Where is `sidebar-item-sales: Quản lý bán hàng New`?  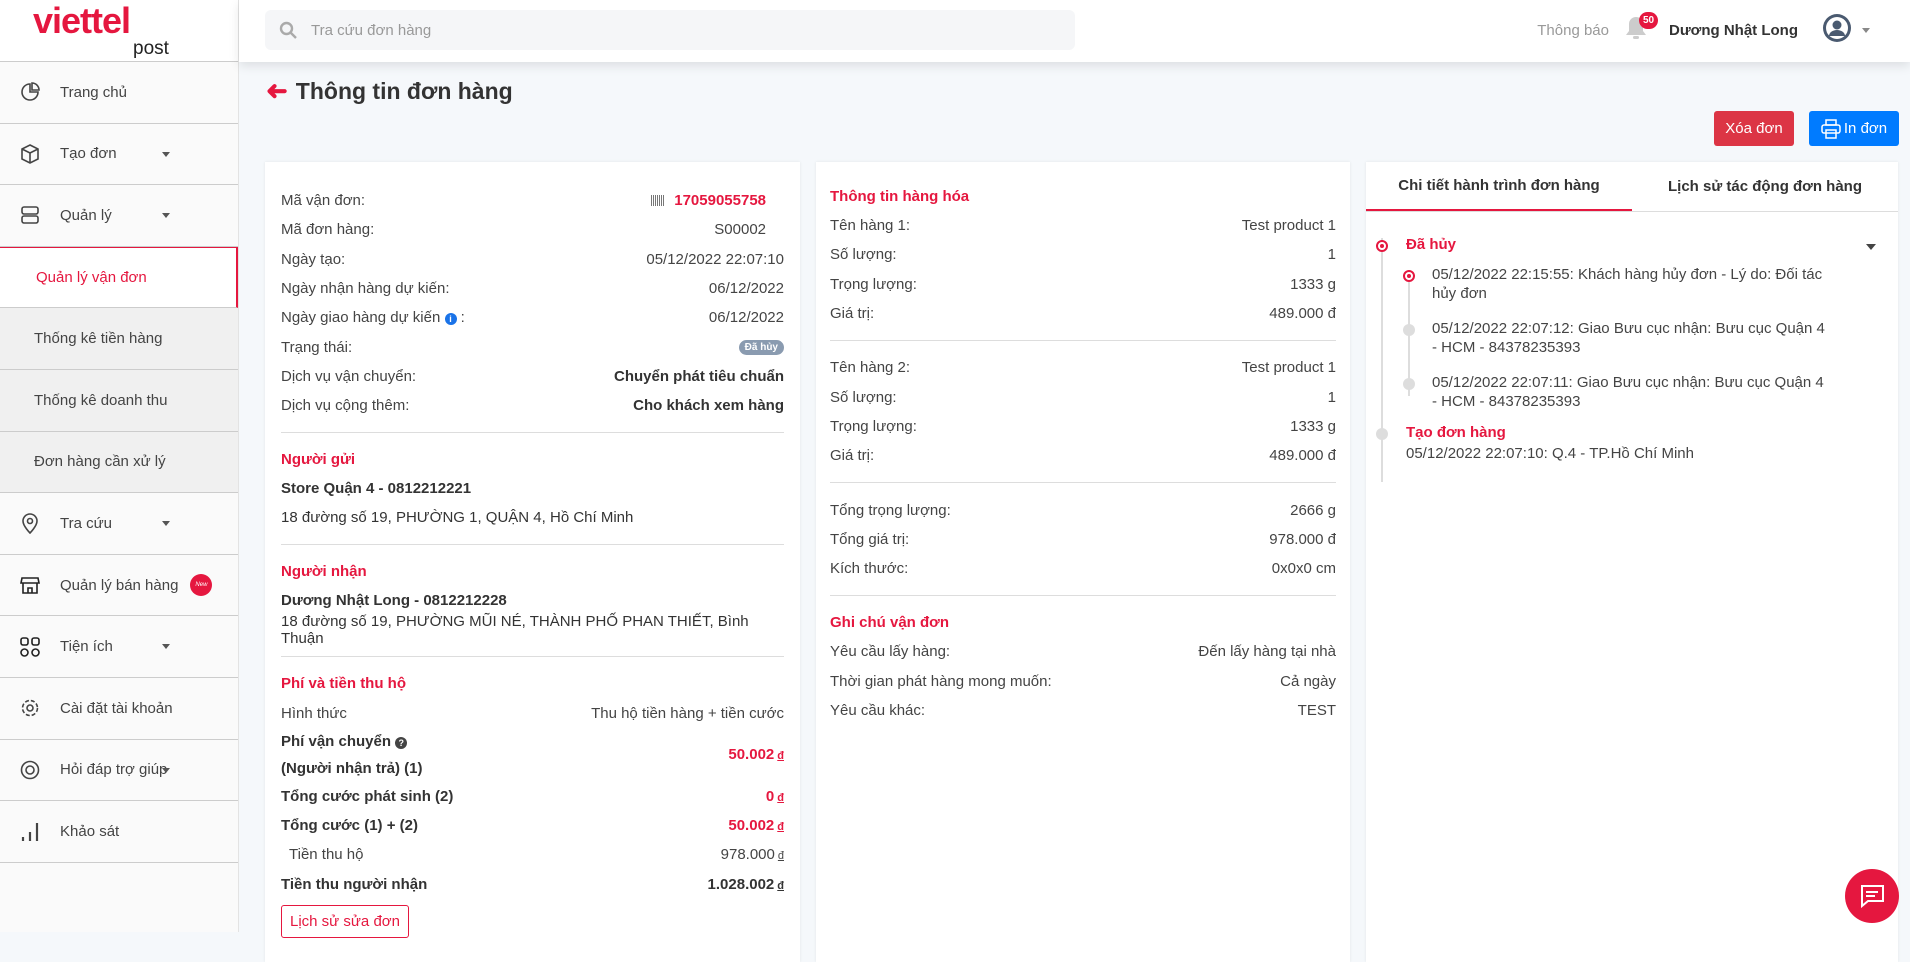
sidebar-item-sales: Quản lý bán hàng New is located at coordinates (119, 586).